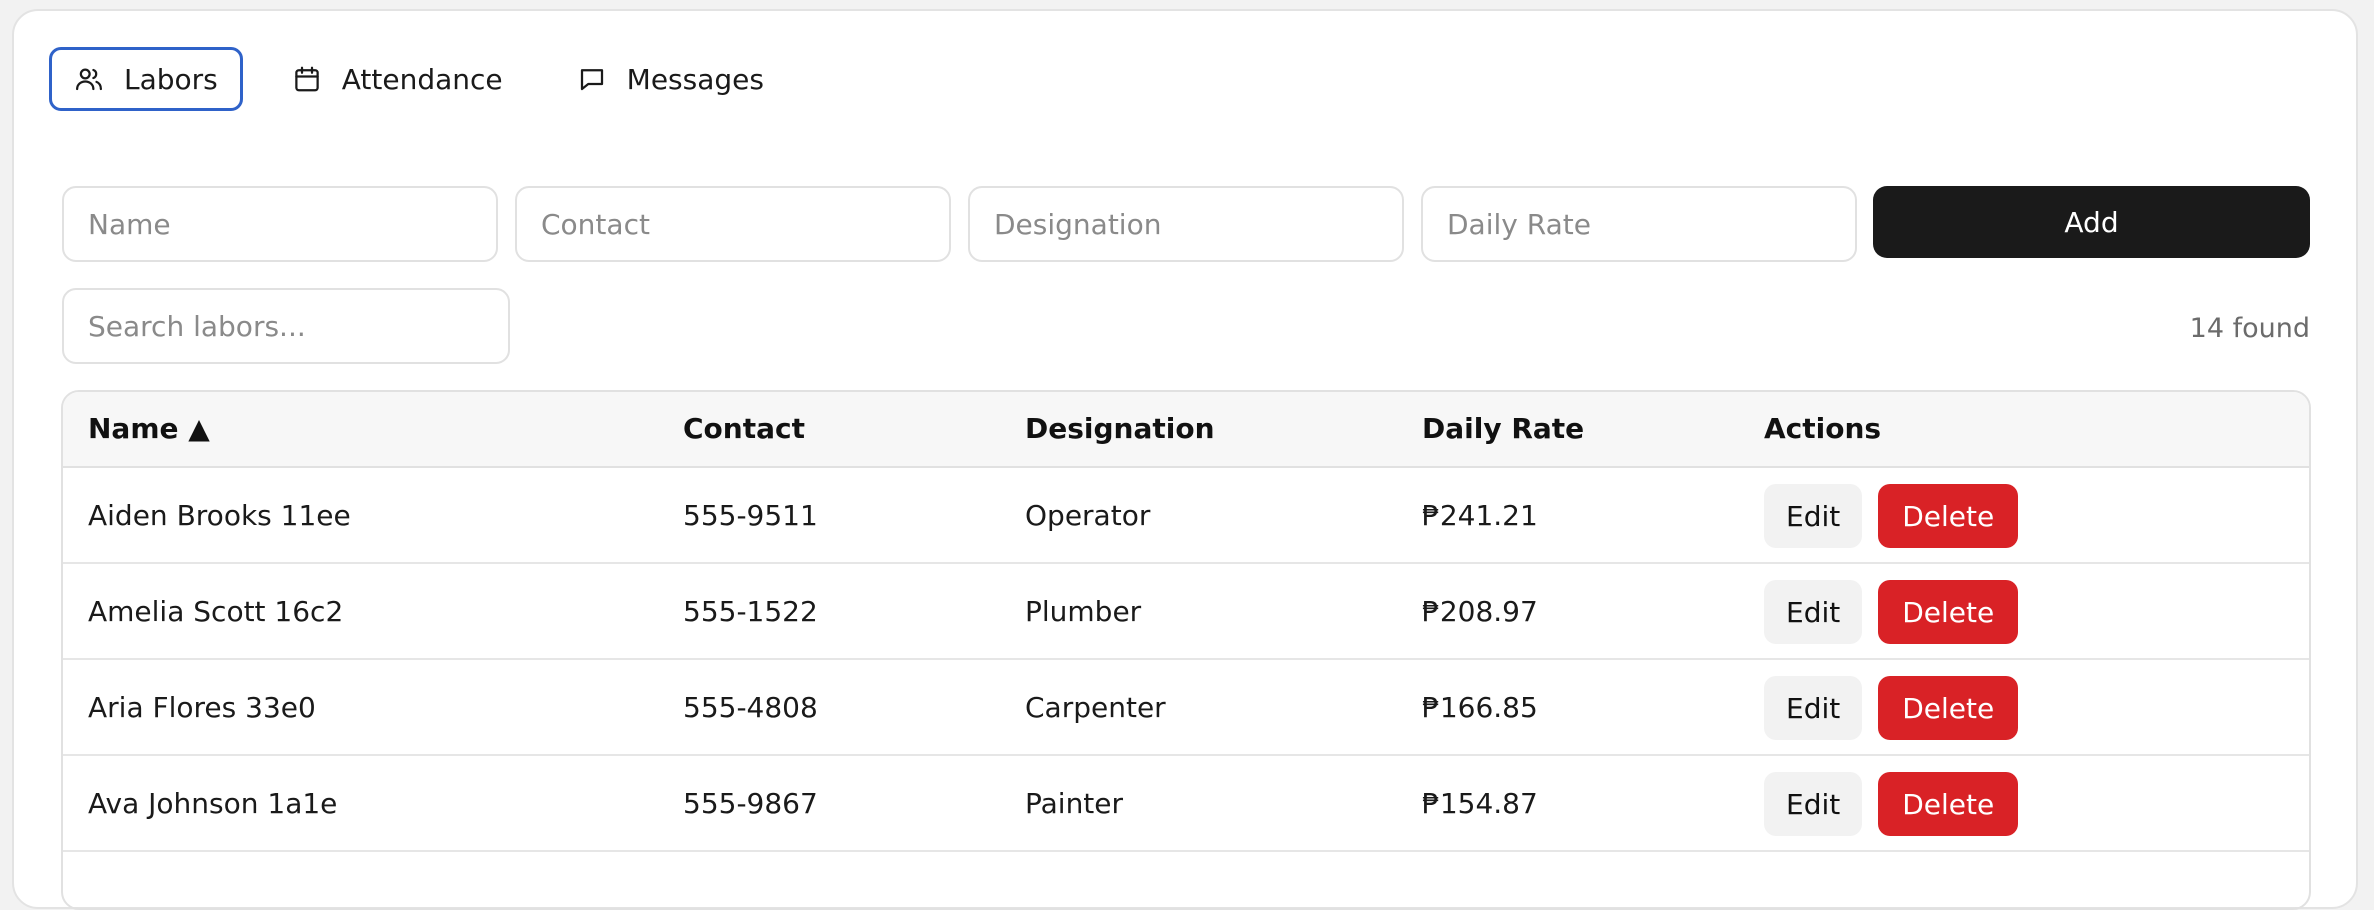 The image size is (2374, 910). I want to click on designation-input, so click(1186, 224).